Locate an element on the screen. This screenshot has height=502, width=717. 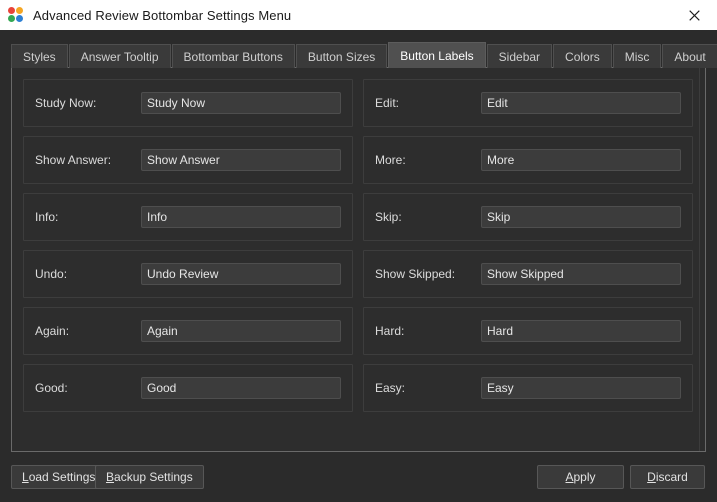
field-group-again: Again: is located at coordinates (188, 331).